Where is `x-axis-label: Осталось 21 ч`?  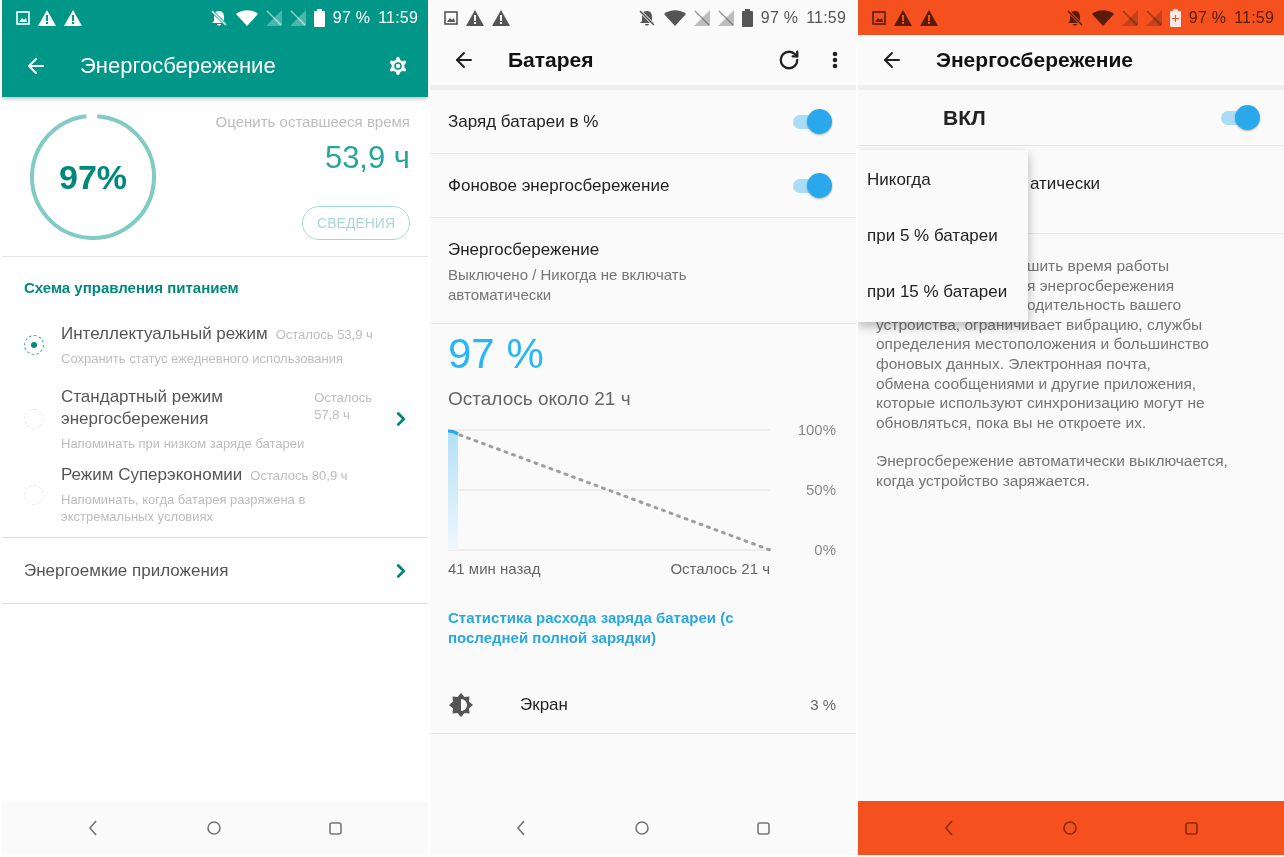 x-axis-label: Осталось 21 ч is located at coordinates (720, 568).